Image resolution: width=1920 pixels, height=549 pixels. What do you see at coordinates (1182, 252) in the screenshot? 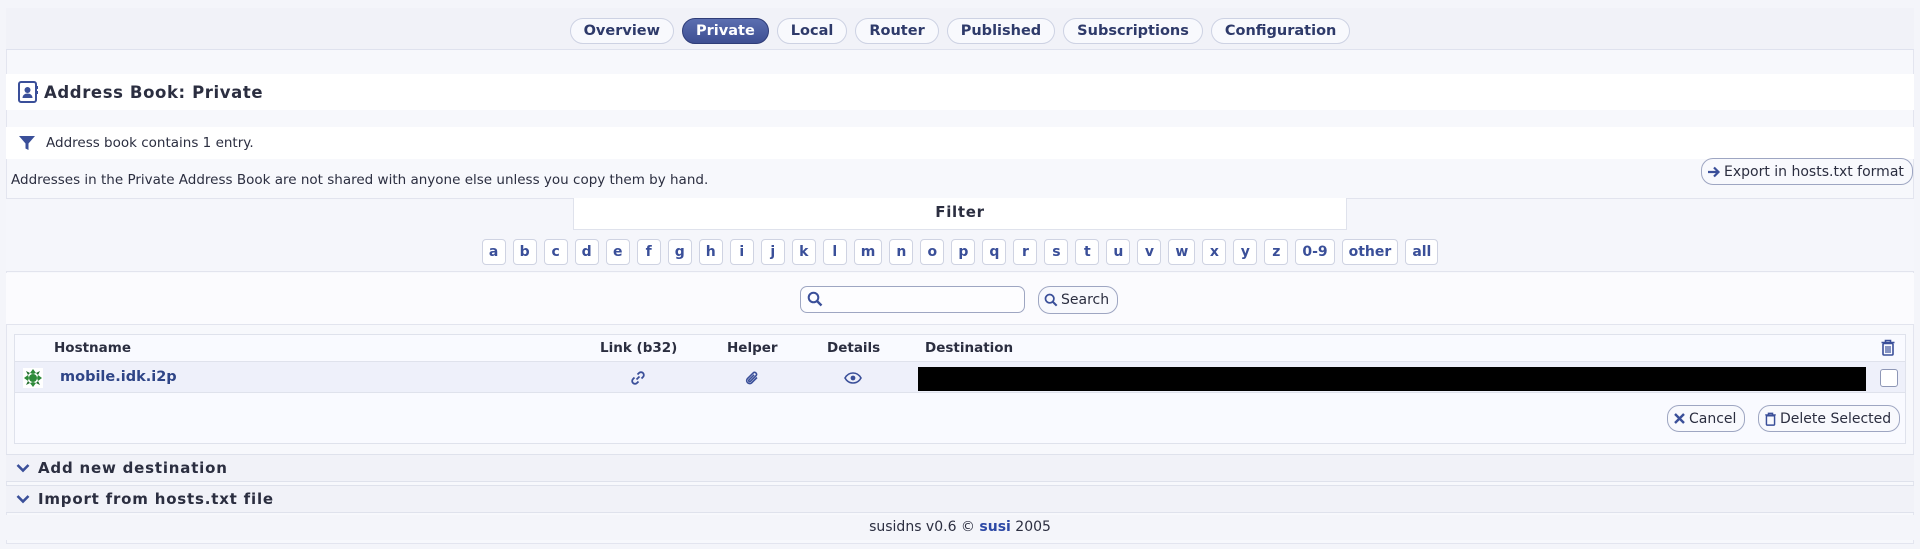
I see `filter-letter: w` at bounding box center [1182, 252].